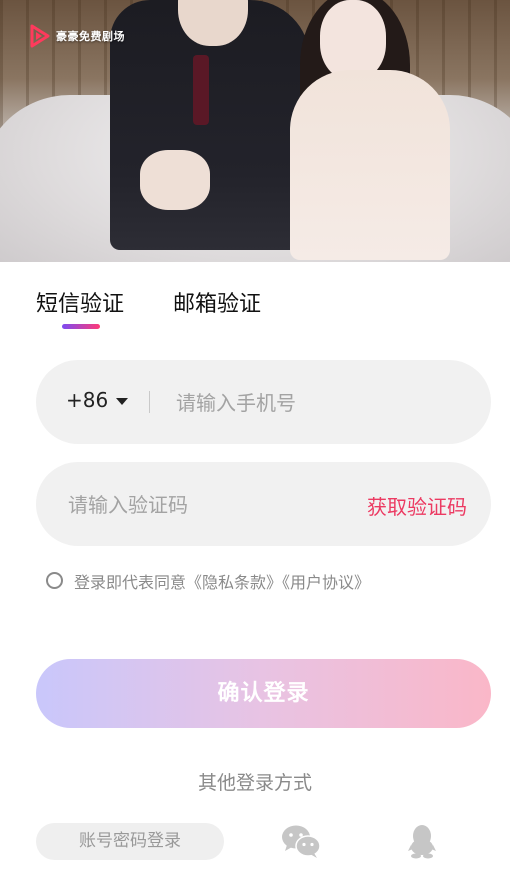 Image resolution: width=510 pixels, height=875 pixels. Describe the element at coordinates (422, 841) in the screenshot. I see `qq-icon` at that location.